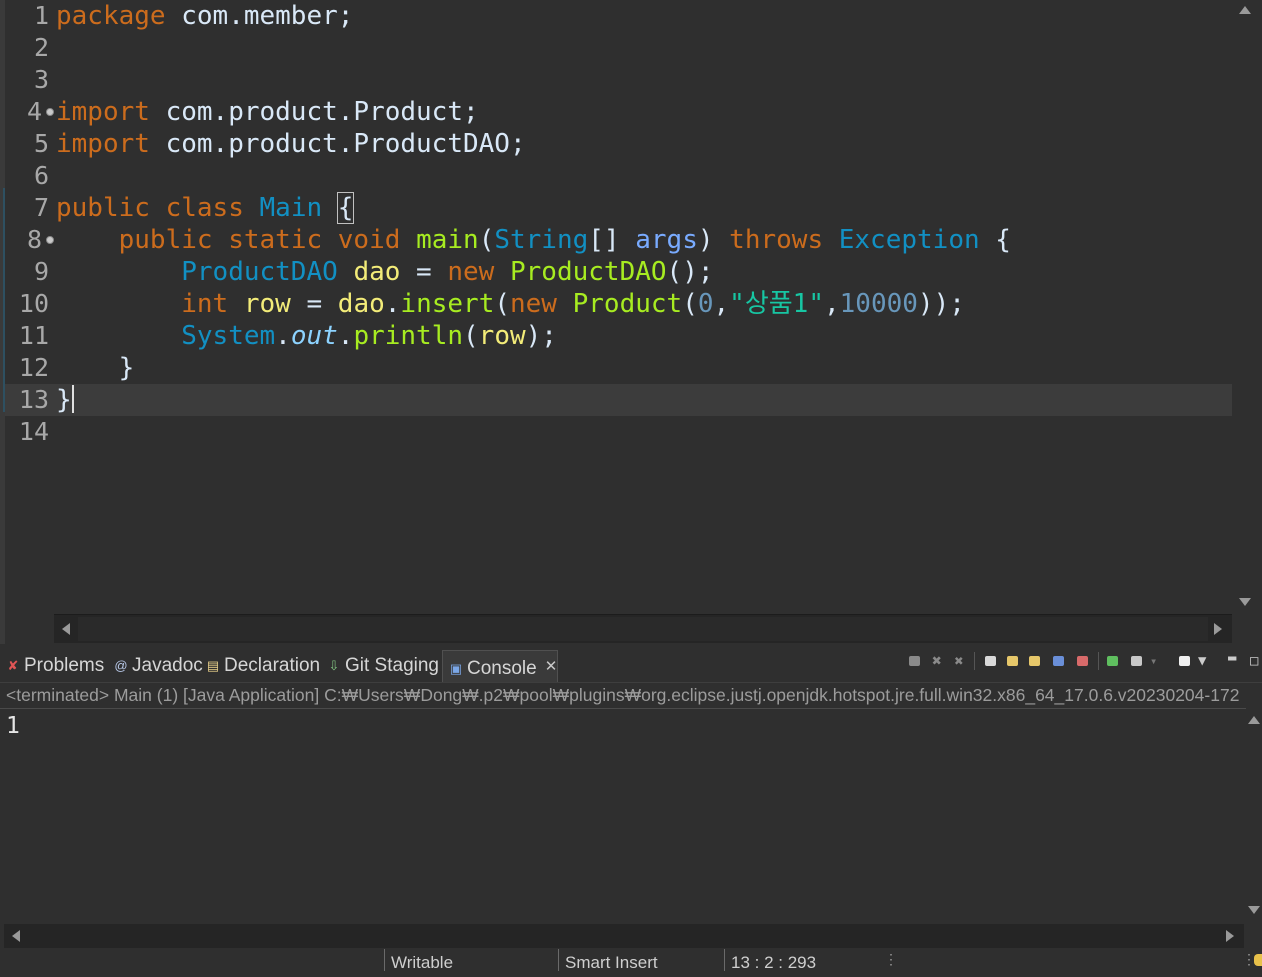  Describe the element at coordinates (33, 399) in the screenshot. I see `line-number: 13` at that location.